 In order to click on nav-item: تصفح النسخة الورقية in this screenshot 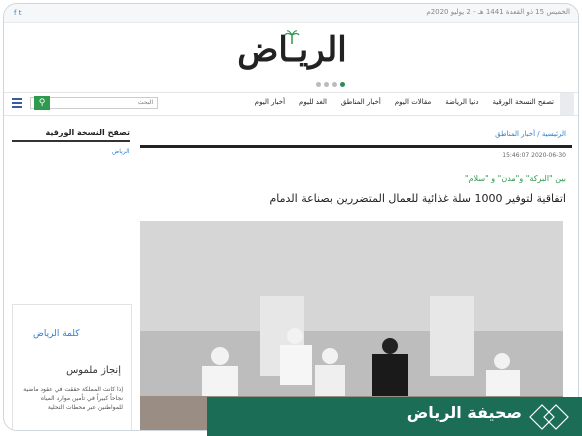, I will do `click(523, 102)`.